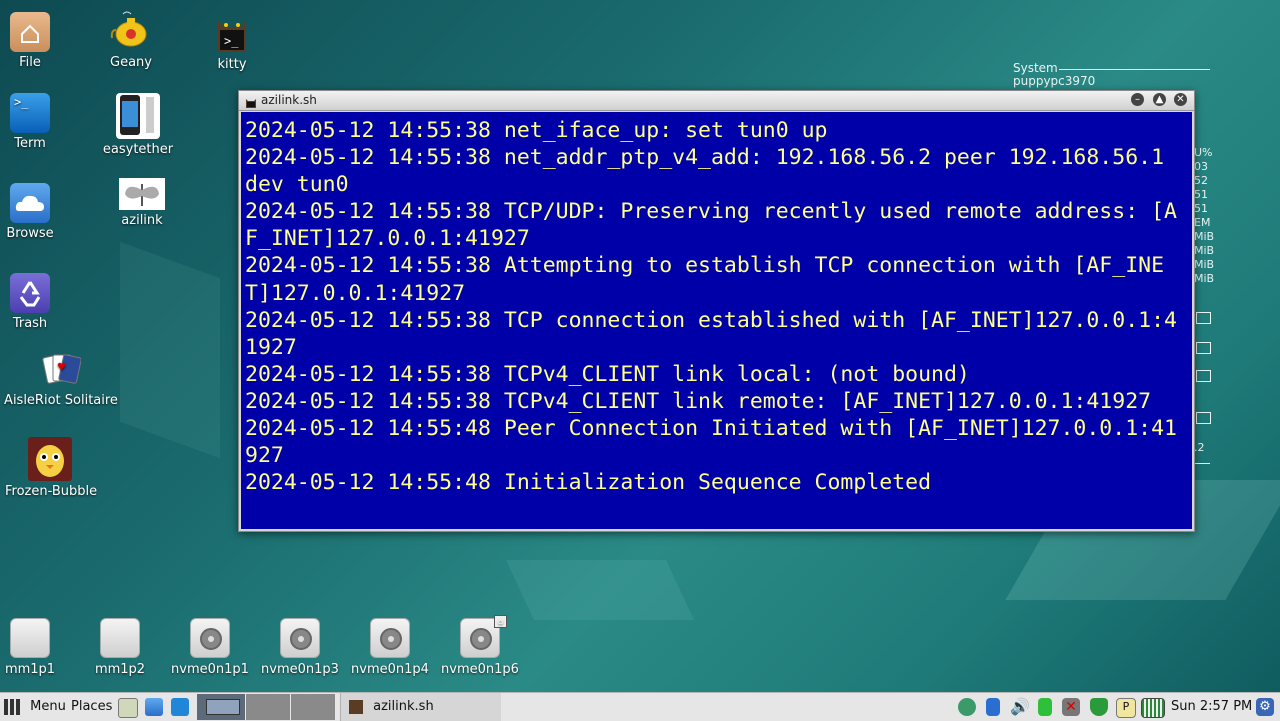 The image size is (1280, 721). I want to click on desktop-icon-browse: Browse, so click(37, 212).